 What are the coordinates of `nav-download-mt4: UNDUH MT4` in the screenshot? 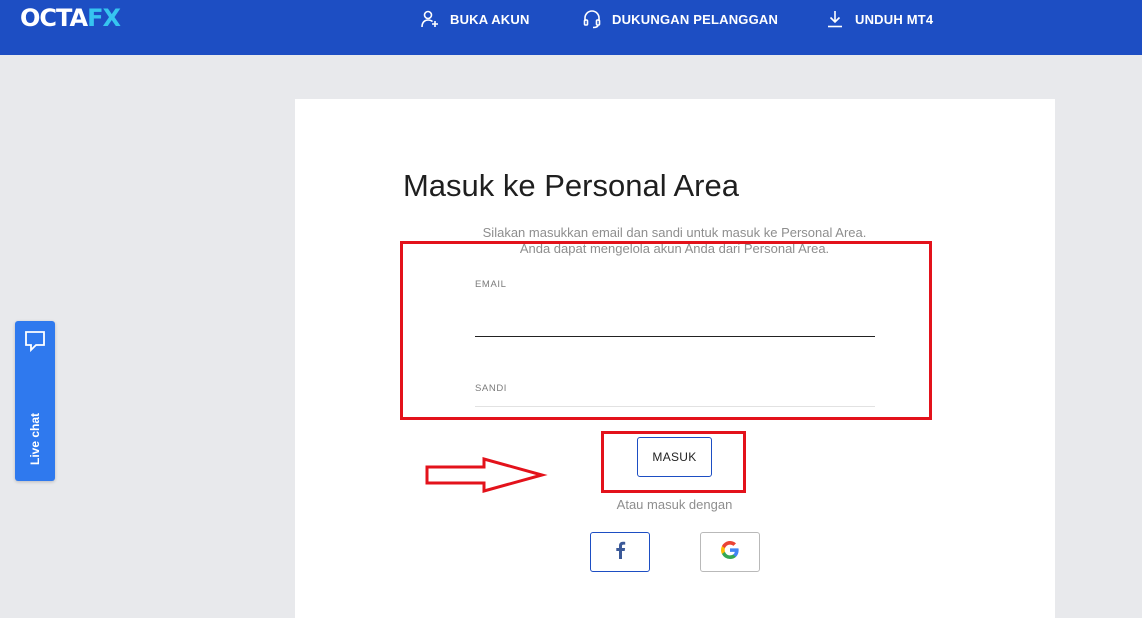 It's located at (879, 19).